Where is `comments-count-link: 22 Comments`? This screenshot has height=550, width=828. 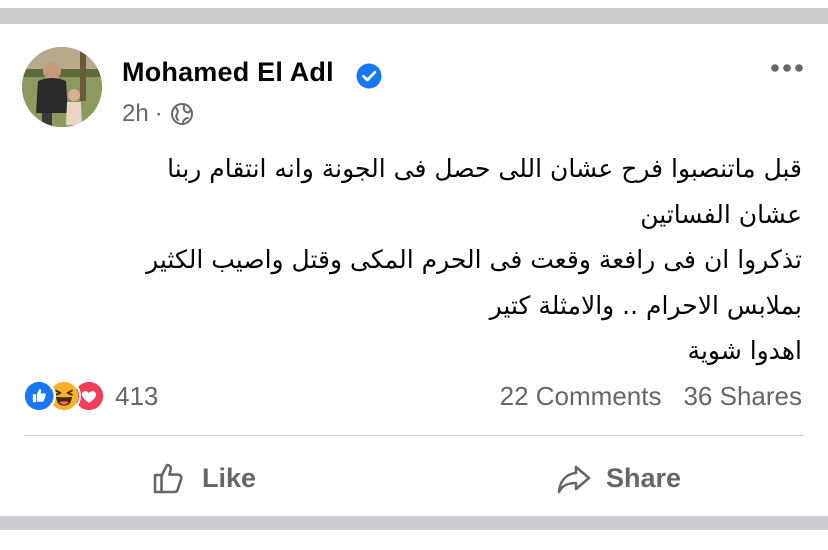
comments-count-link: 22 Comments is located at coordinates (581, 396).